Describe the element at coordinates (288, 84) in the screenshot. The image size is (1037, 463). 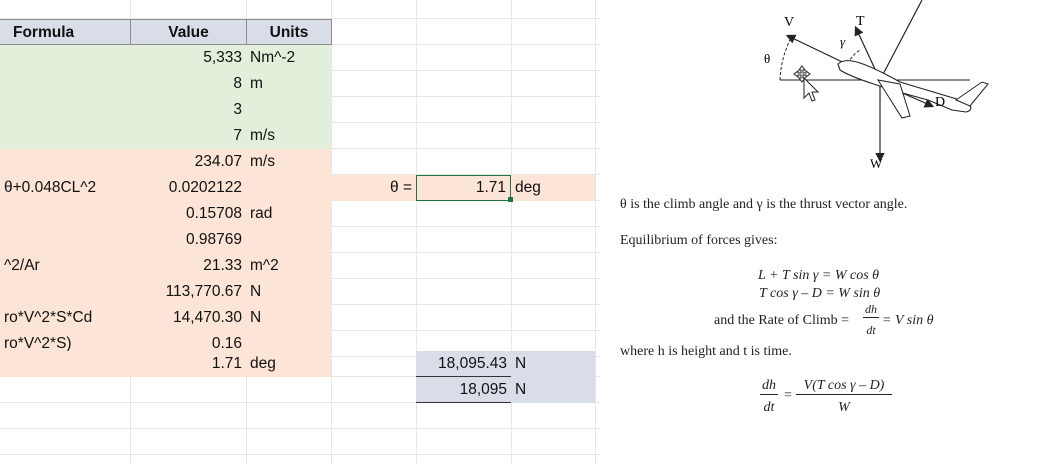
I see `units-cell: m` at that location.